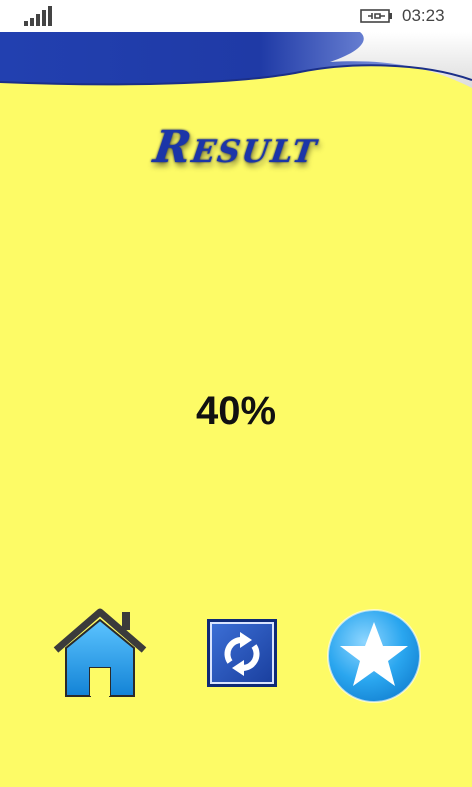 The image size is (472, 787). What do you see at coordinates (423, 15) in the screenshot?
I see `clock-time: 03:23` at bounding box center [423, 15].